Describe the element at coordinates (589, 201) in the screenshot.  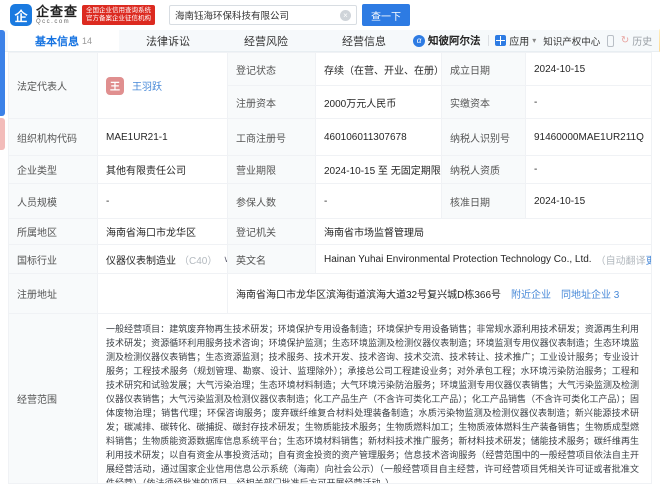
I see `approval-date-value: 2024-10-15` at that location.